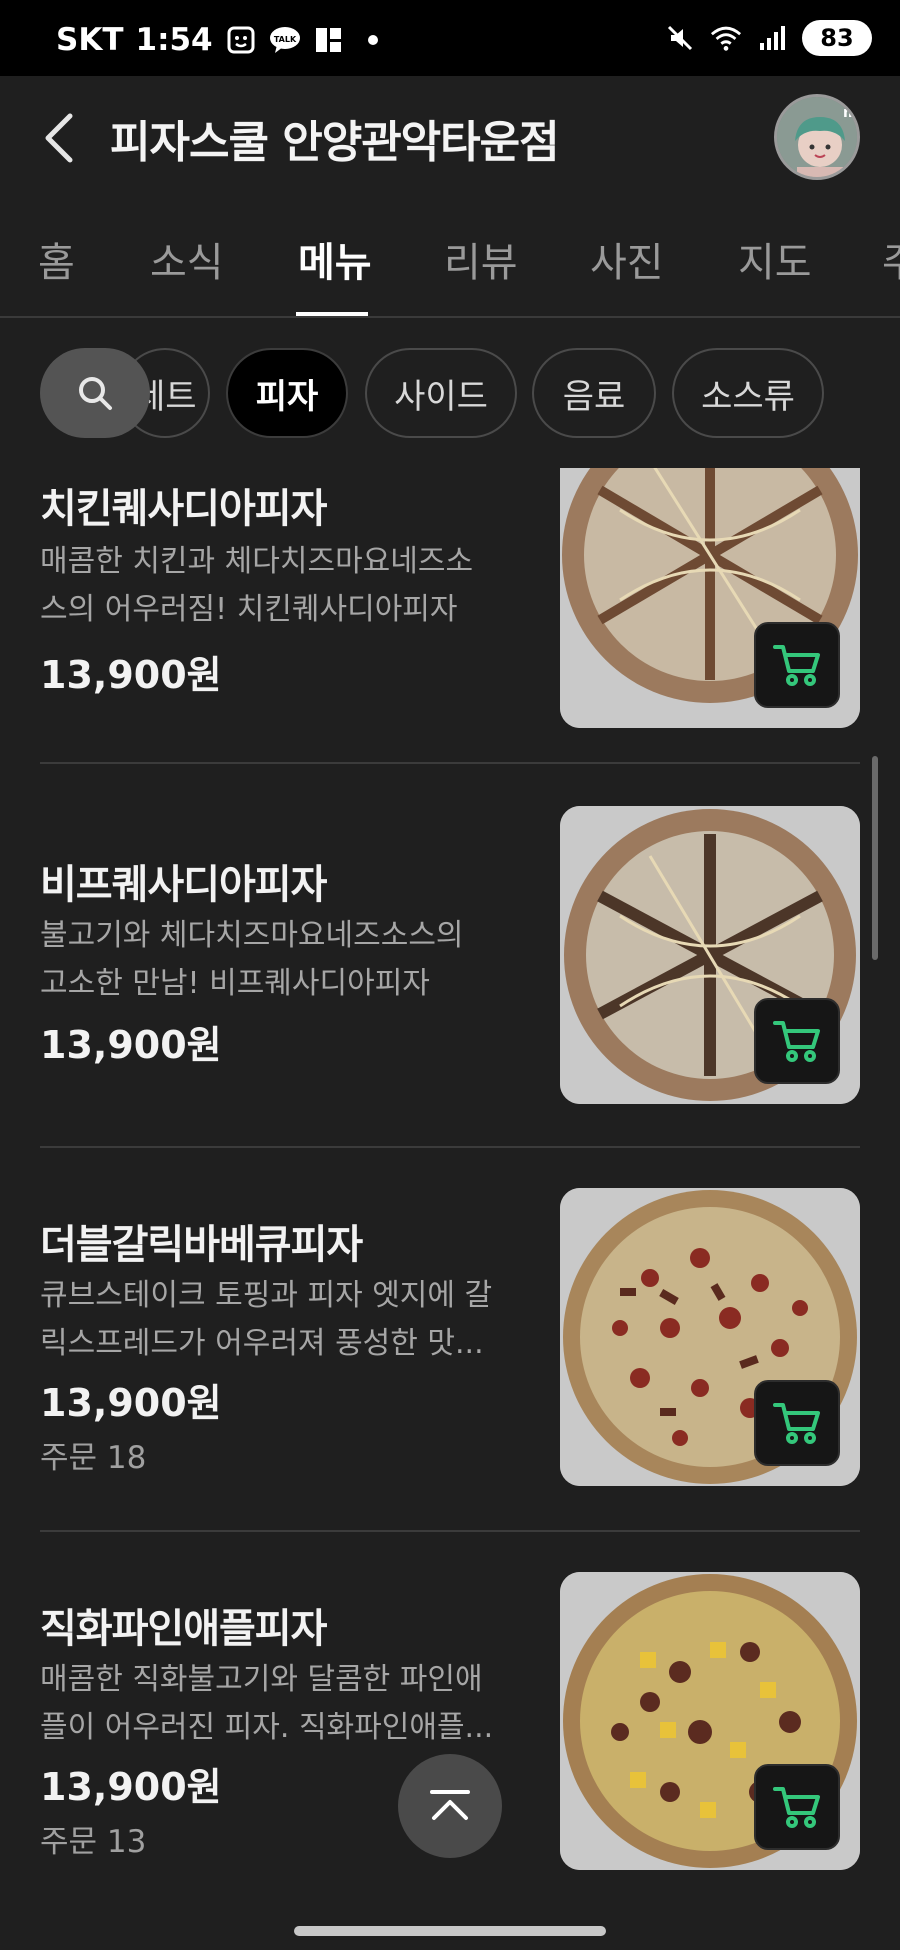  I want to click on menu-item-name: 치킨퀘사디아피자, so click(183, 509).